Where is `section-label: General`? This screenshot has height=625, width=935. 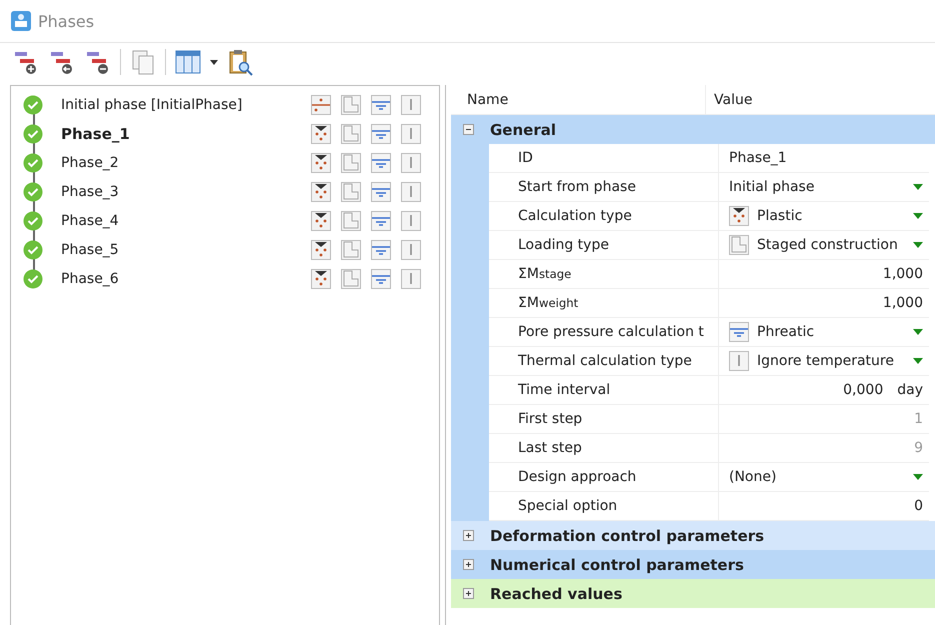 section-label: General is located at coordinates (523, 129).